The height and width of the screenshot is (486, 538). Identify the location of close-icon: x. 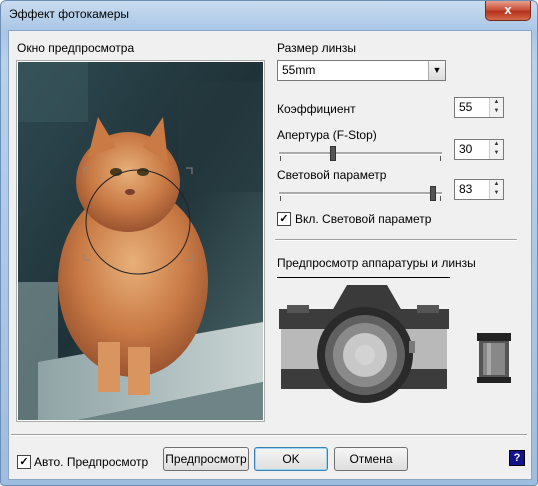
(508, 9).